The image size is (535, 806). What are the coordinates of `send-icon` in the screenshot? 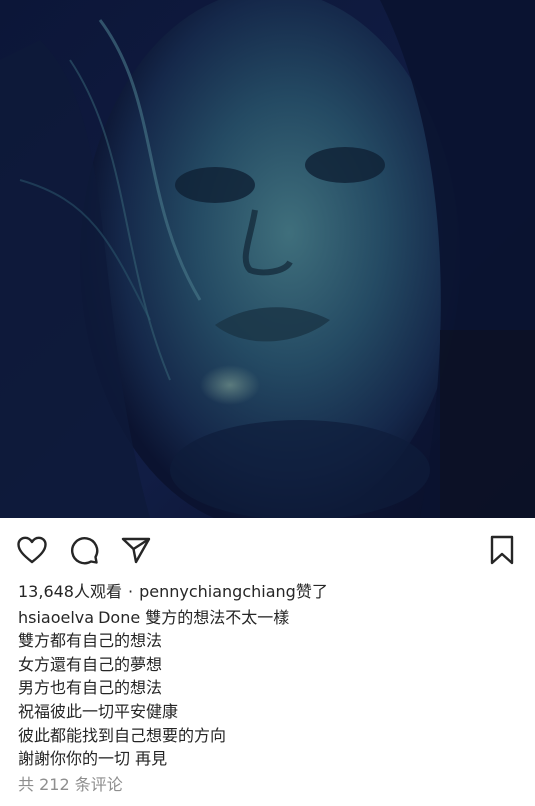 It's located at (136, 550).